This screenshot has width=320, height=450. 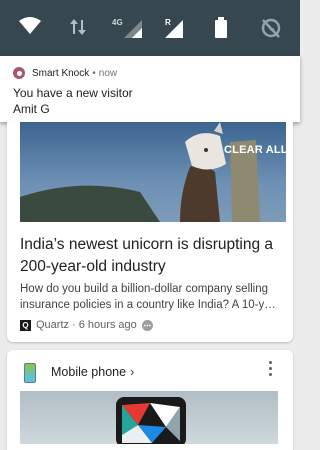 What do you see at coordinates (52, 325) in the screenshot?
I see `news-source: Quartz` at bounding box center [52, 325].